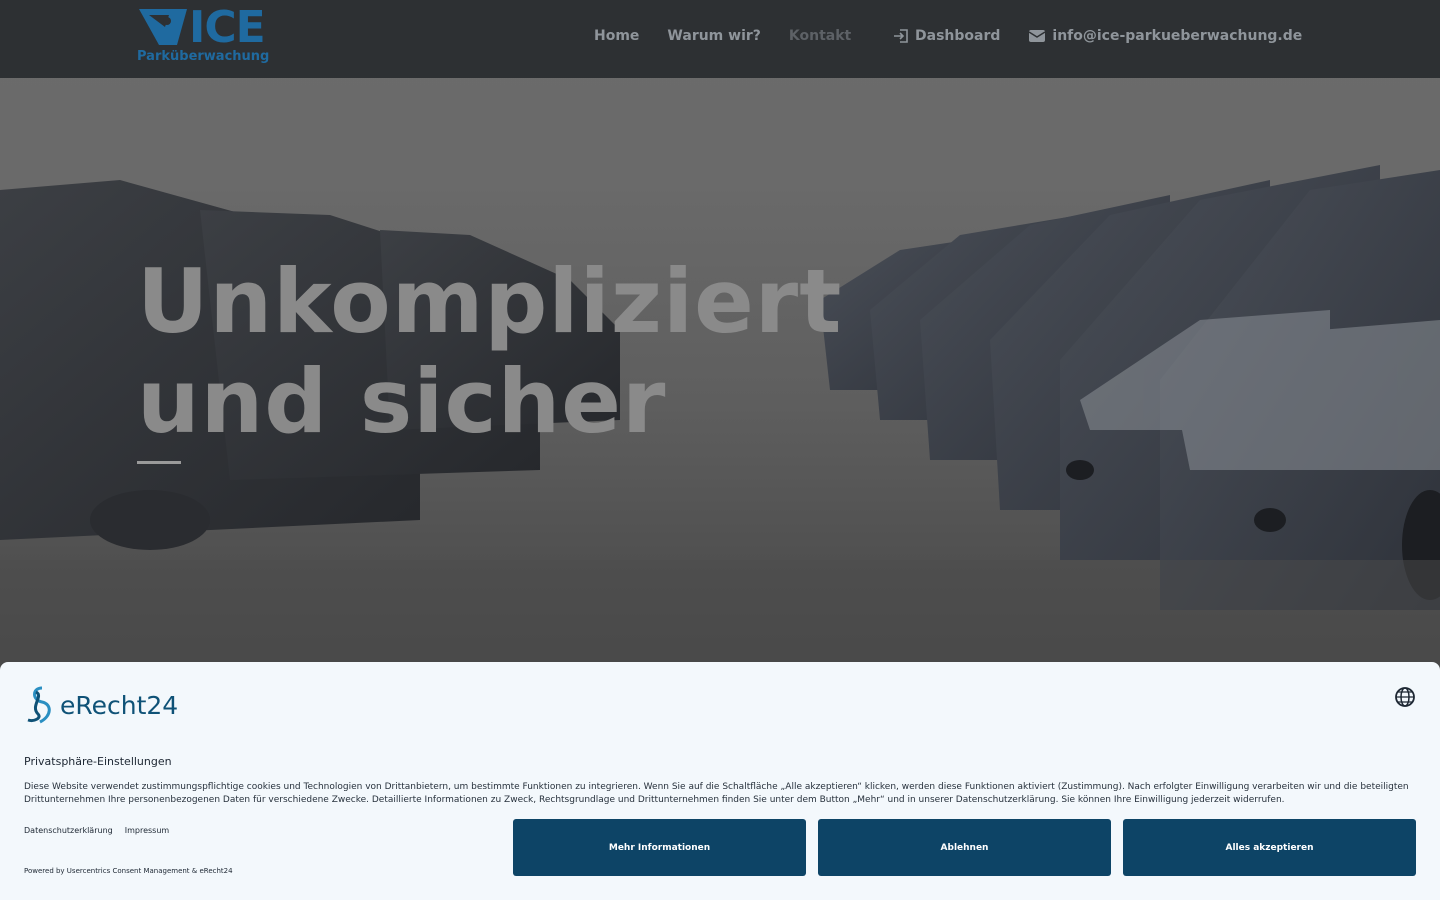 The image size is (1440, 900). I want to click on email-link: info@ice-parkueberwachung.de, so click(1165, 36).